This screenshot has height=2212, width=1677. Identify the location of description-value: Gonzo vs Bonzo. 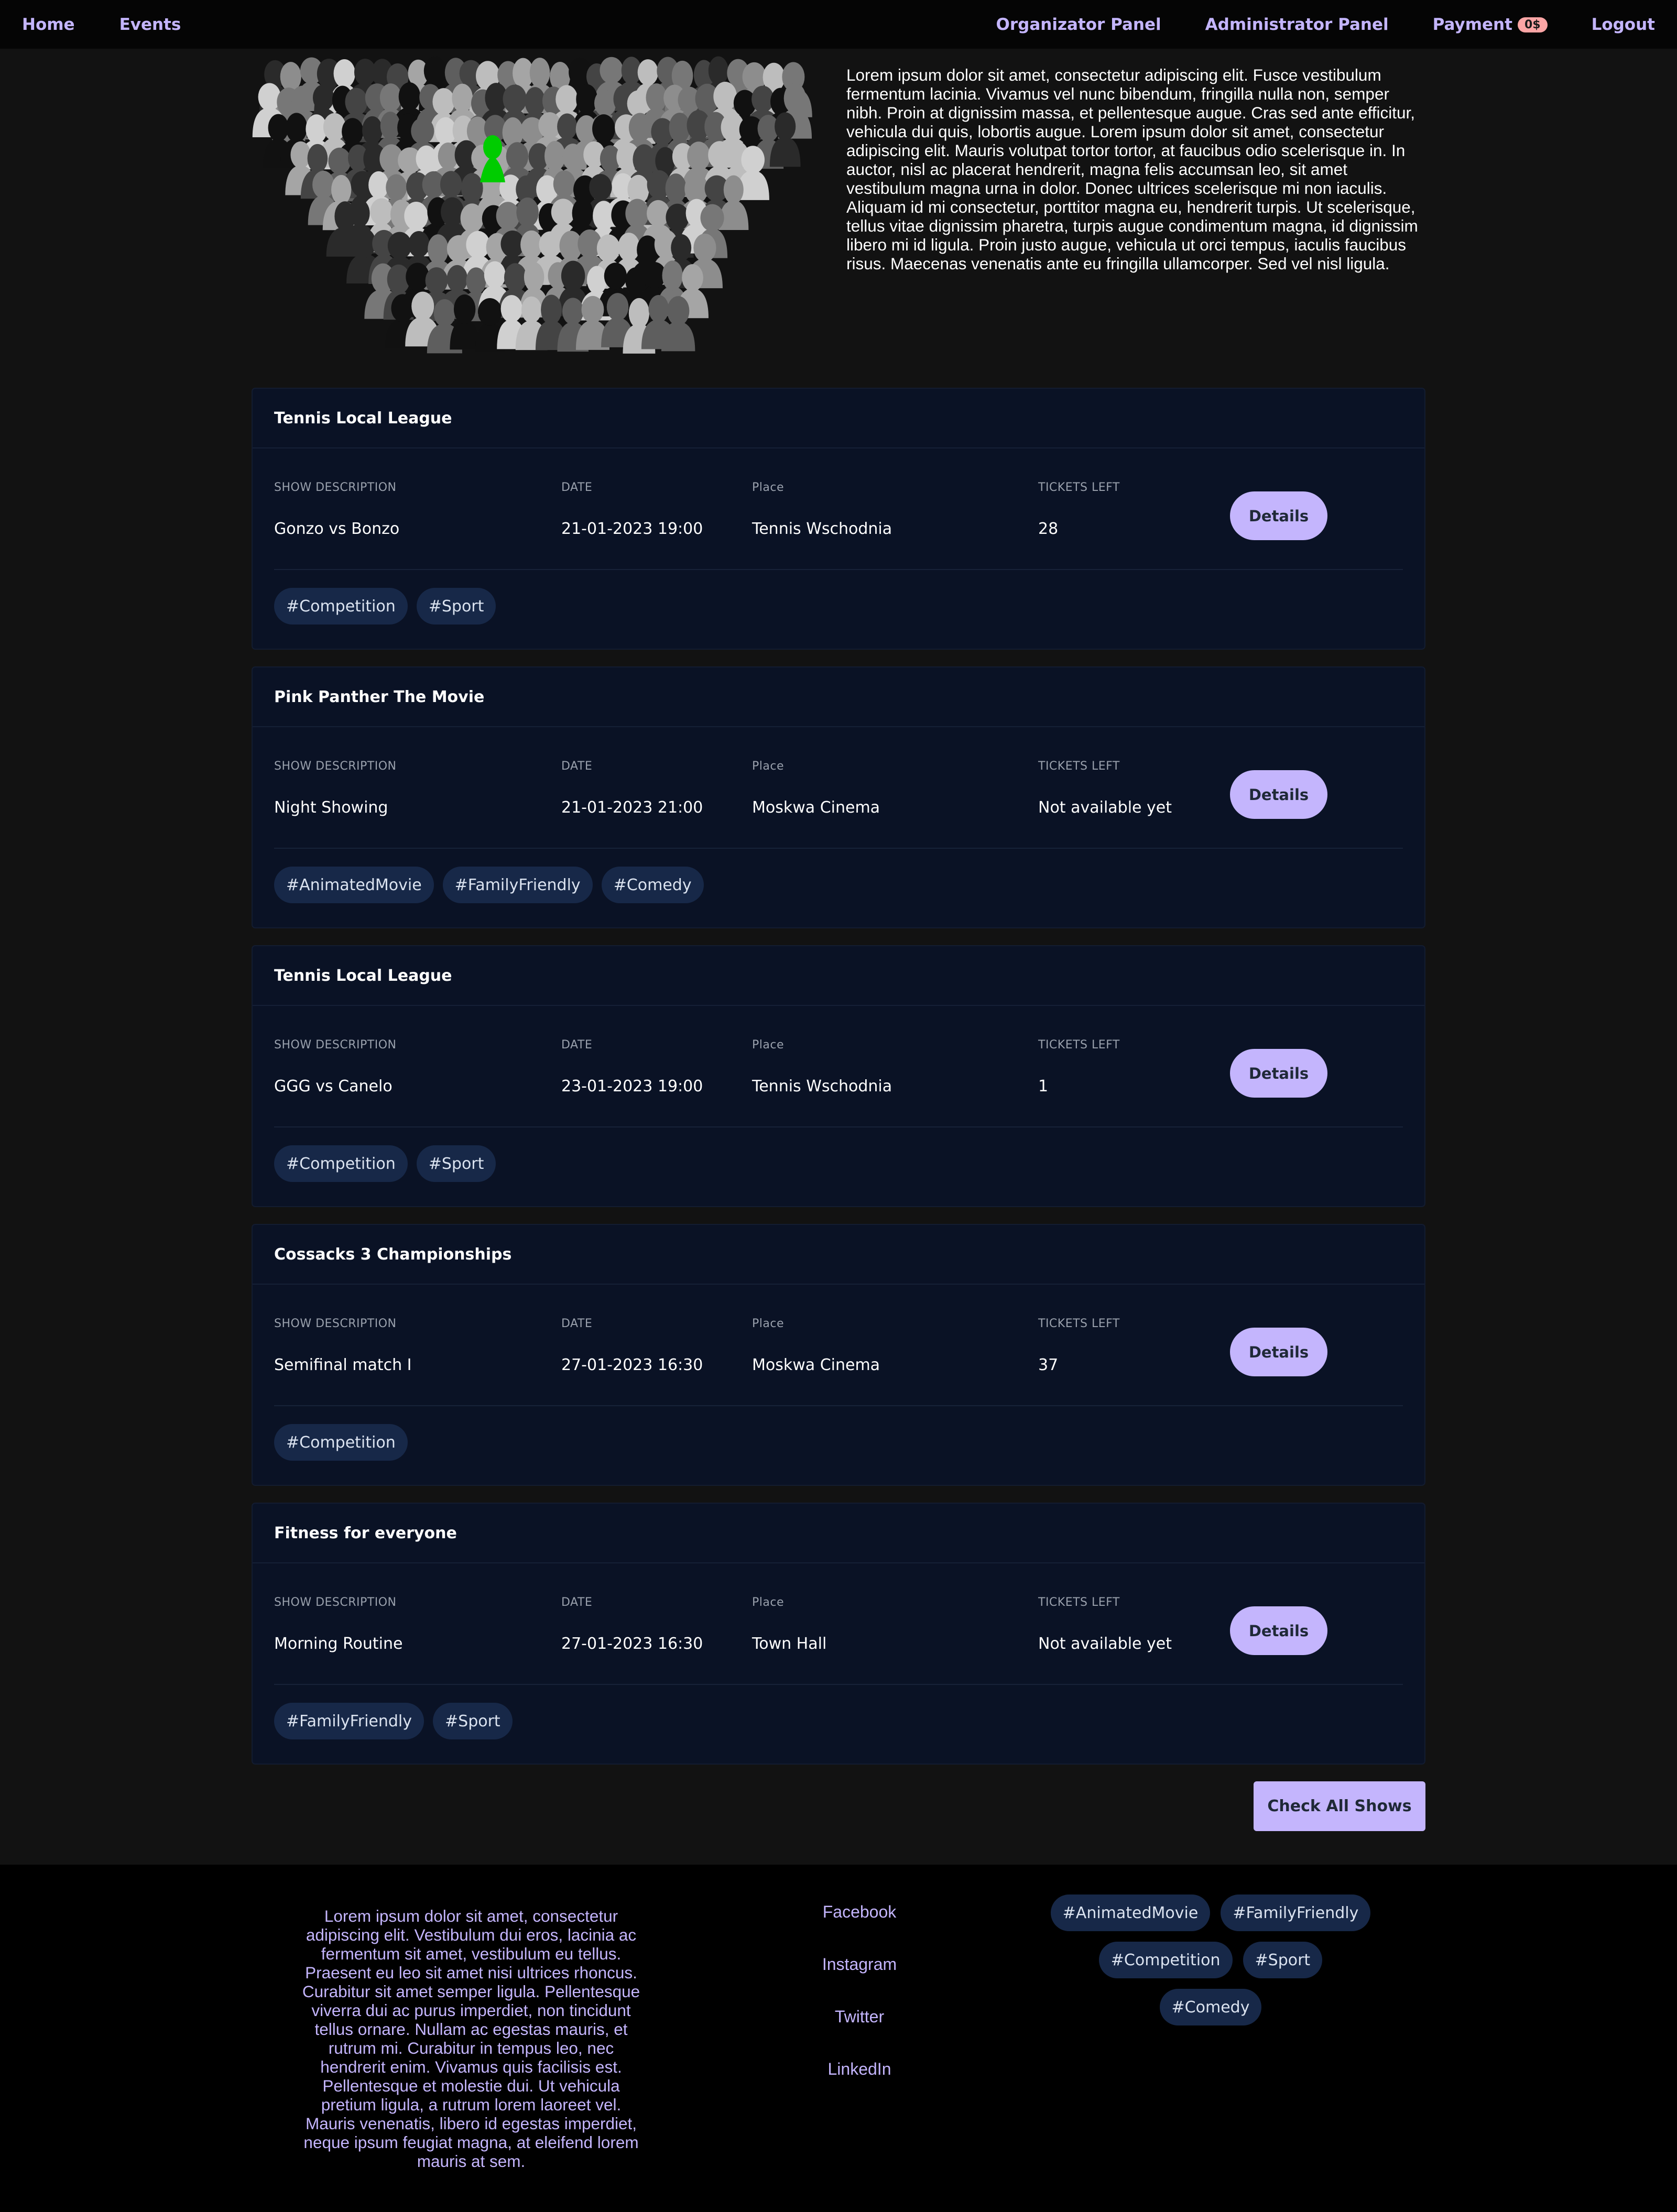
(337, 529).